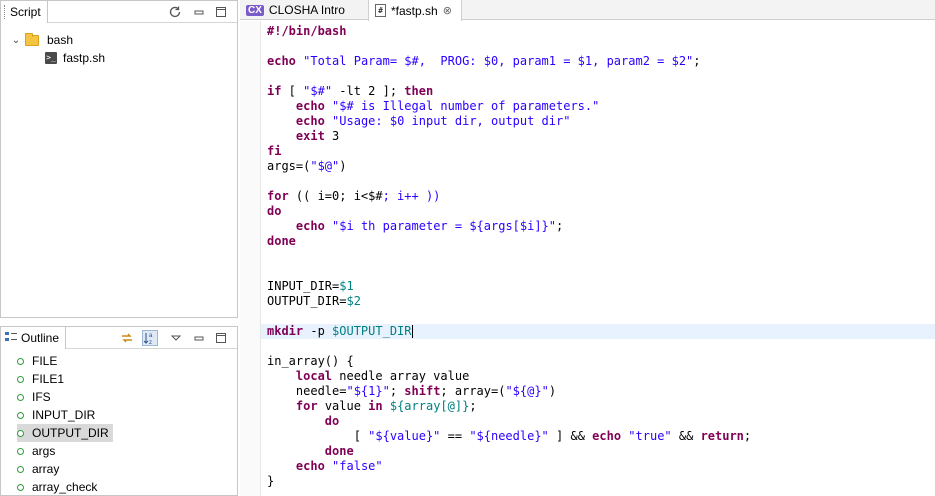 Image resolution: width=935 pixels, height=496 pixels. Describe the element at coordinates (601, 31) in the screenshot. I see `code-line: #!/bin/bash` at that location.